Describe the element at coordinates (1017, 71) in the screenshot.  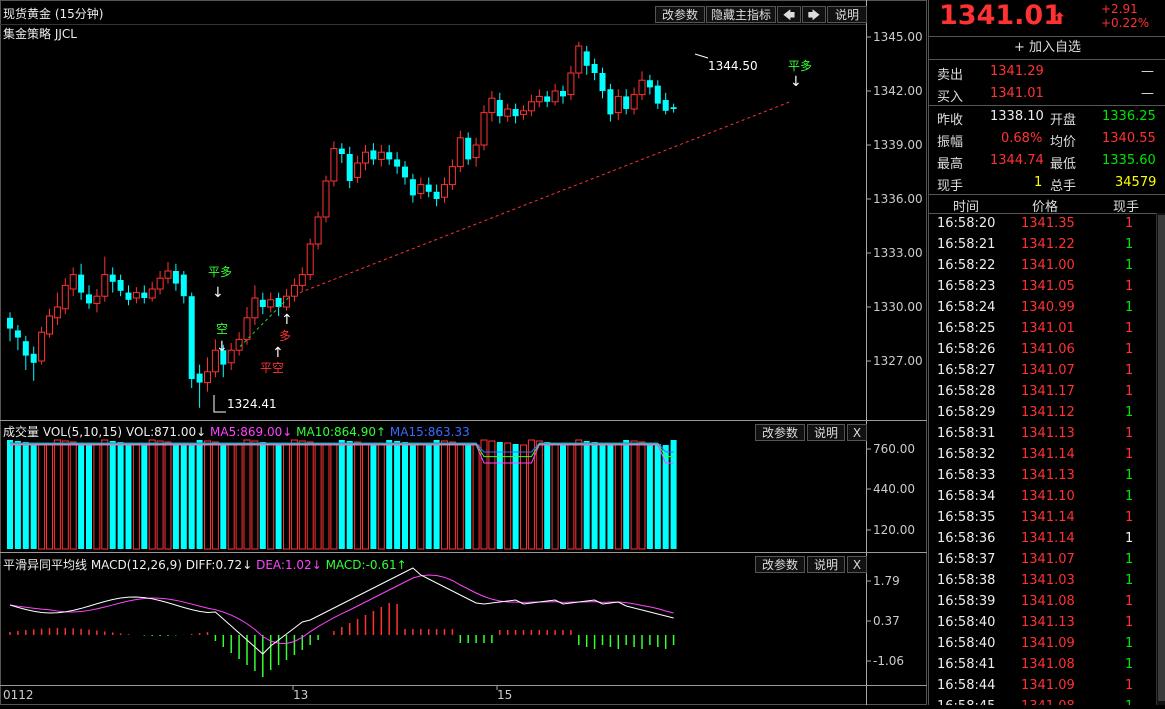
I see `sell-price: 1341.29` at that location.